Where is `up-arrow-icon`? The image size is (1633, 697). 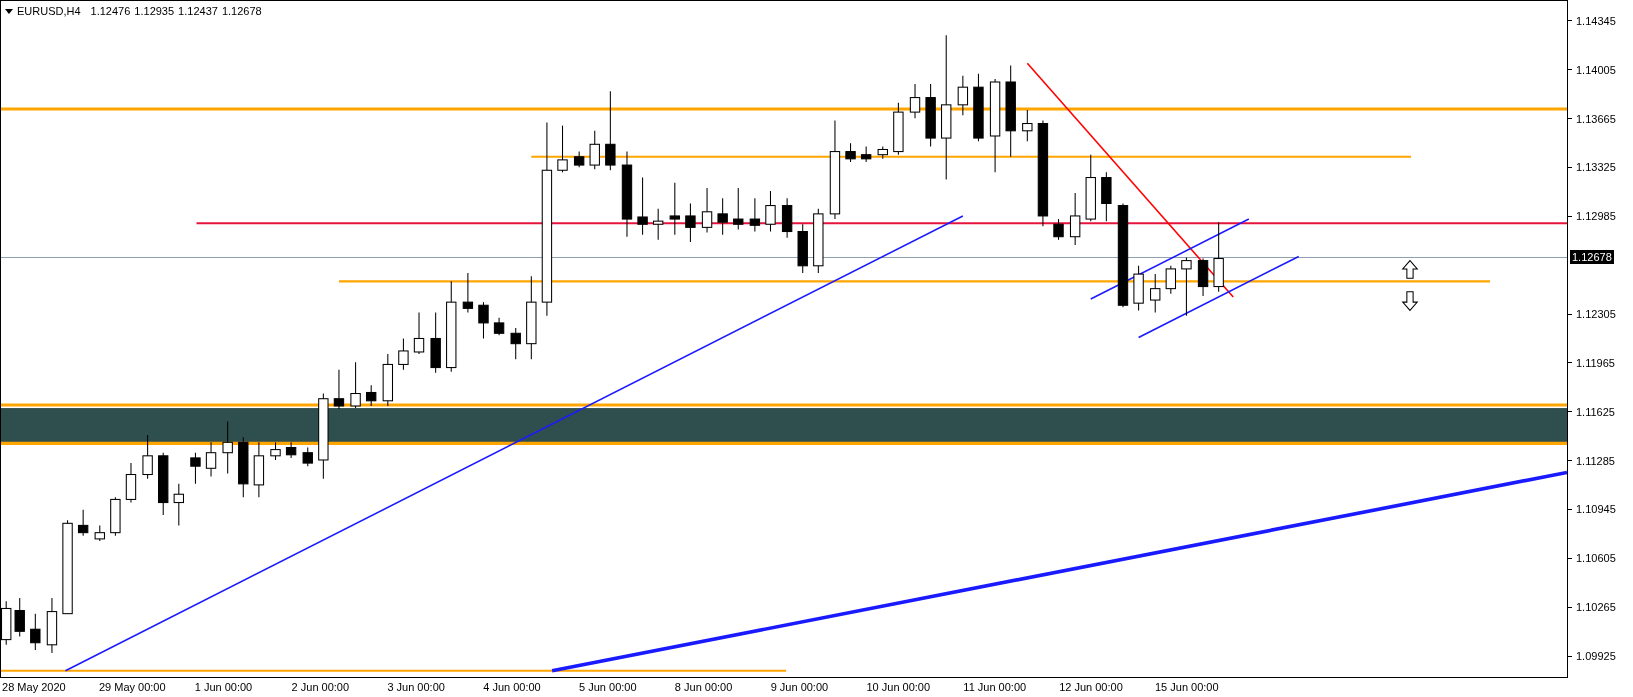
up-arrow-icon is located at coordinates (1410, 269).